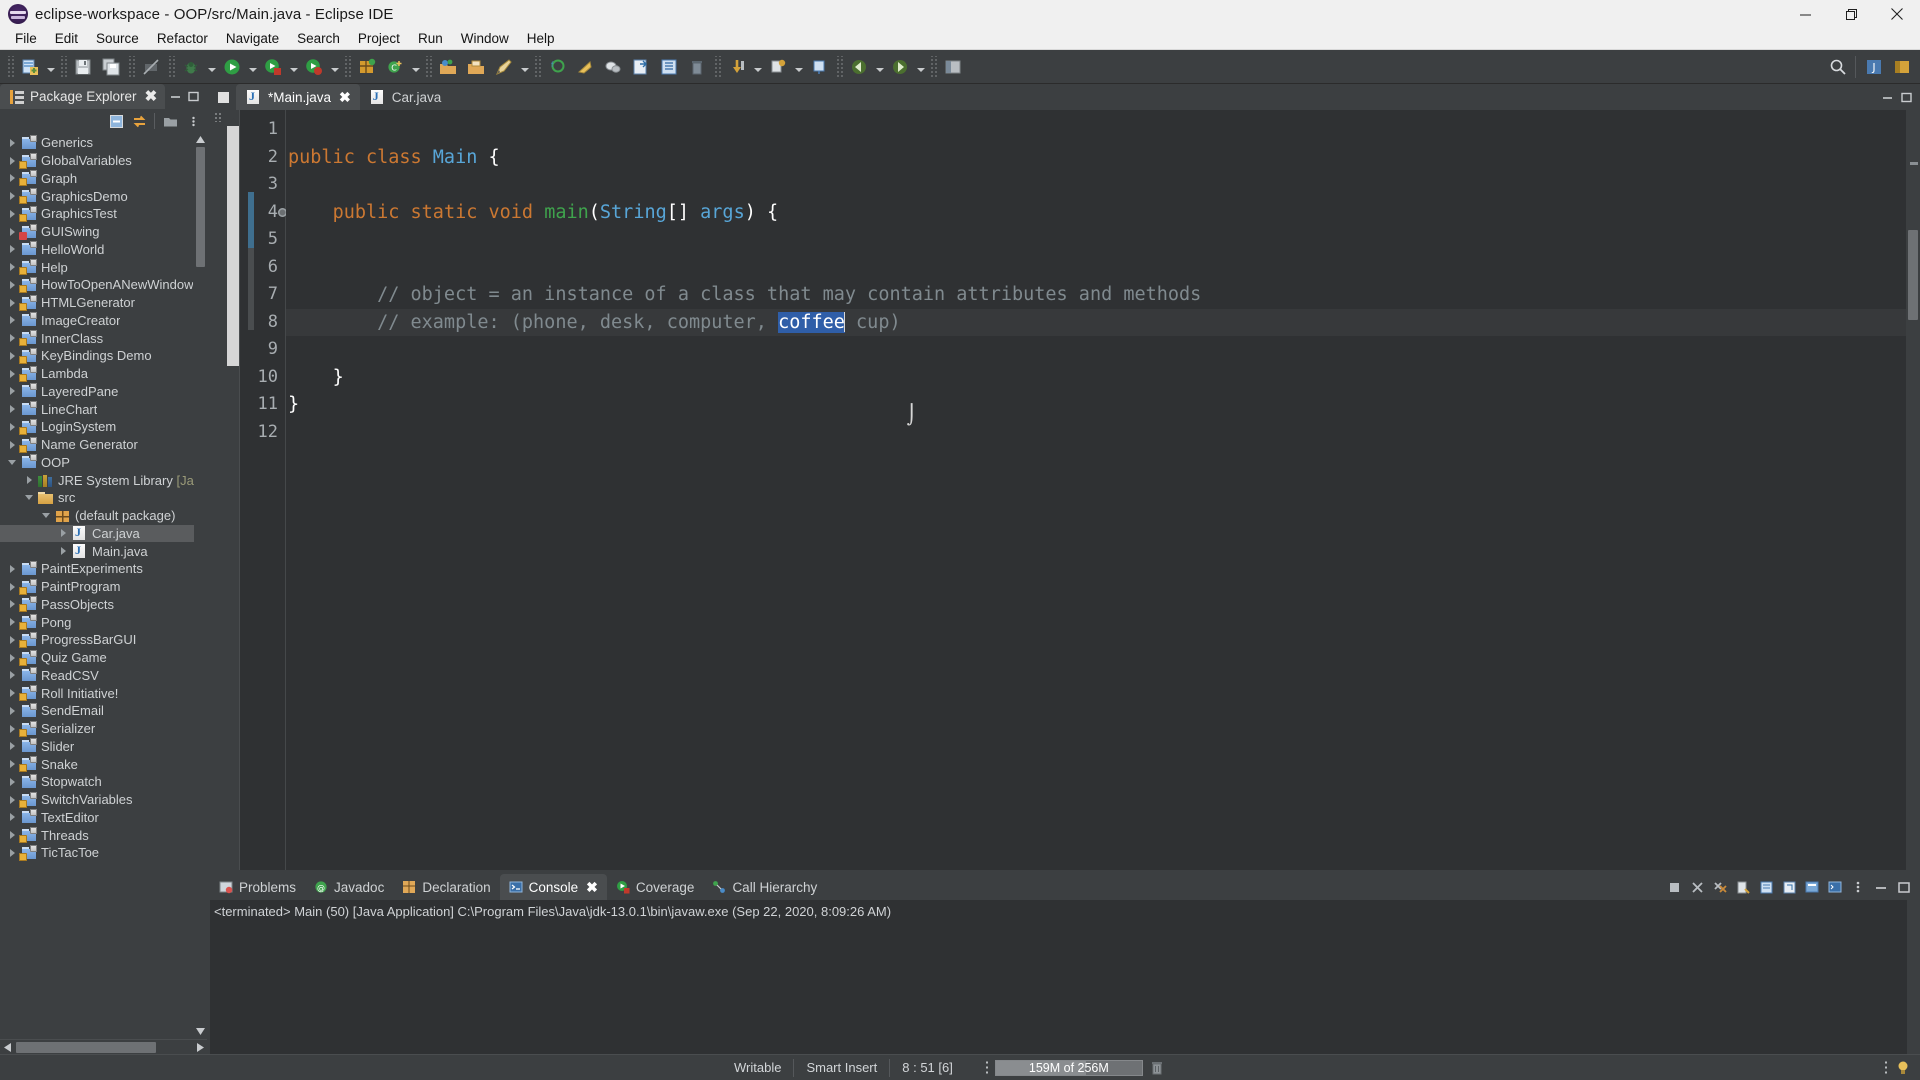  I want to click on code-line: }, so click(1096, 405).